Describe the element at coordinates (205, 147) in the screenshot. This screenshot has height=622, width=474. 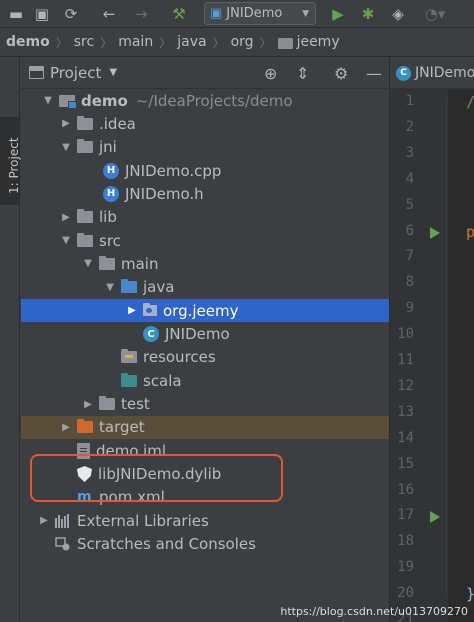
I see `tree-item: ▼ jni` at that location.